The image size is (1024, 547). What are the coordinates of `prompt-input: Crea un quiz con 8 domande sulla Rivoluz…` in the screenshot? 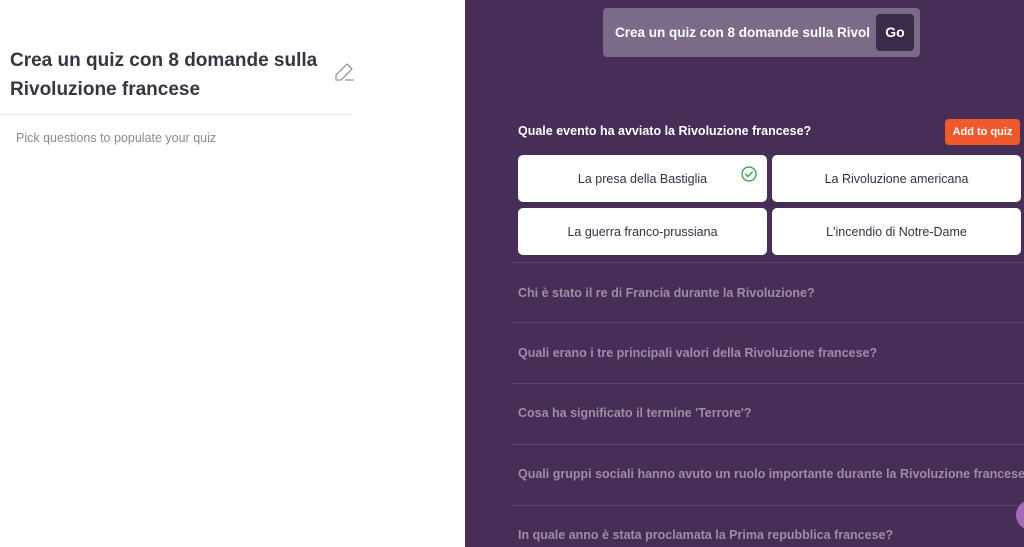 It's located at (742, 32).